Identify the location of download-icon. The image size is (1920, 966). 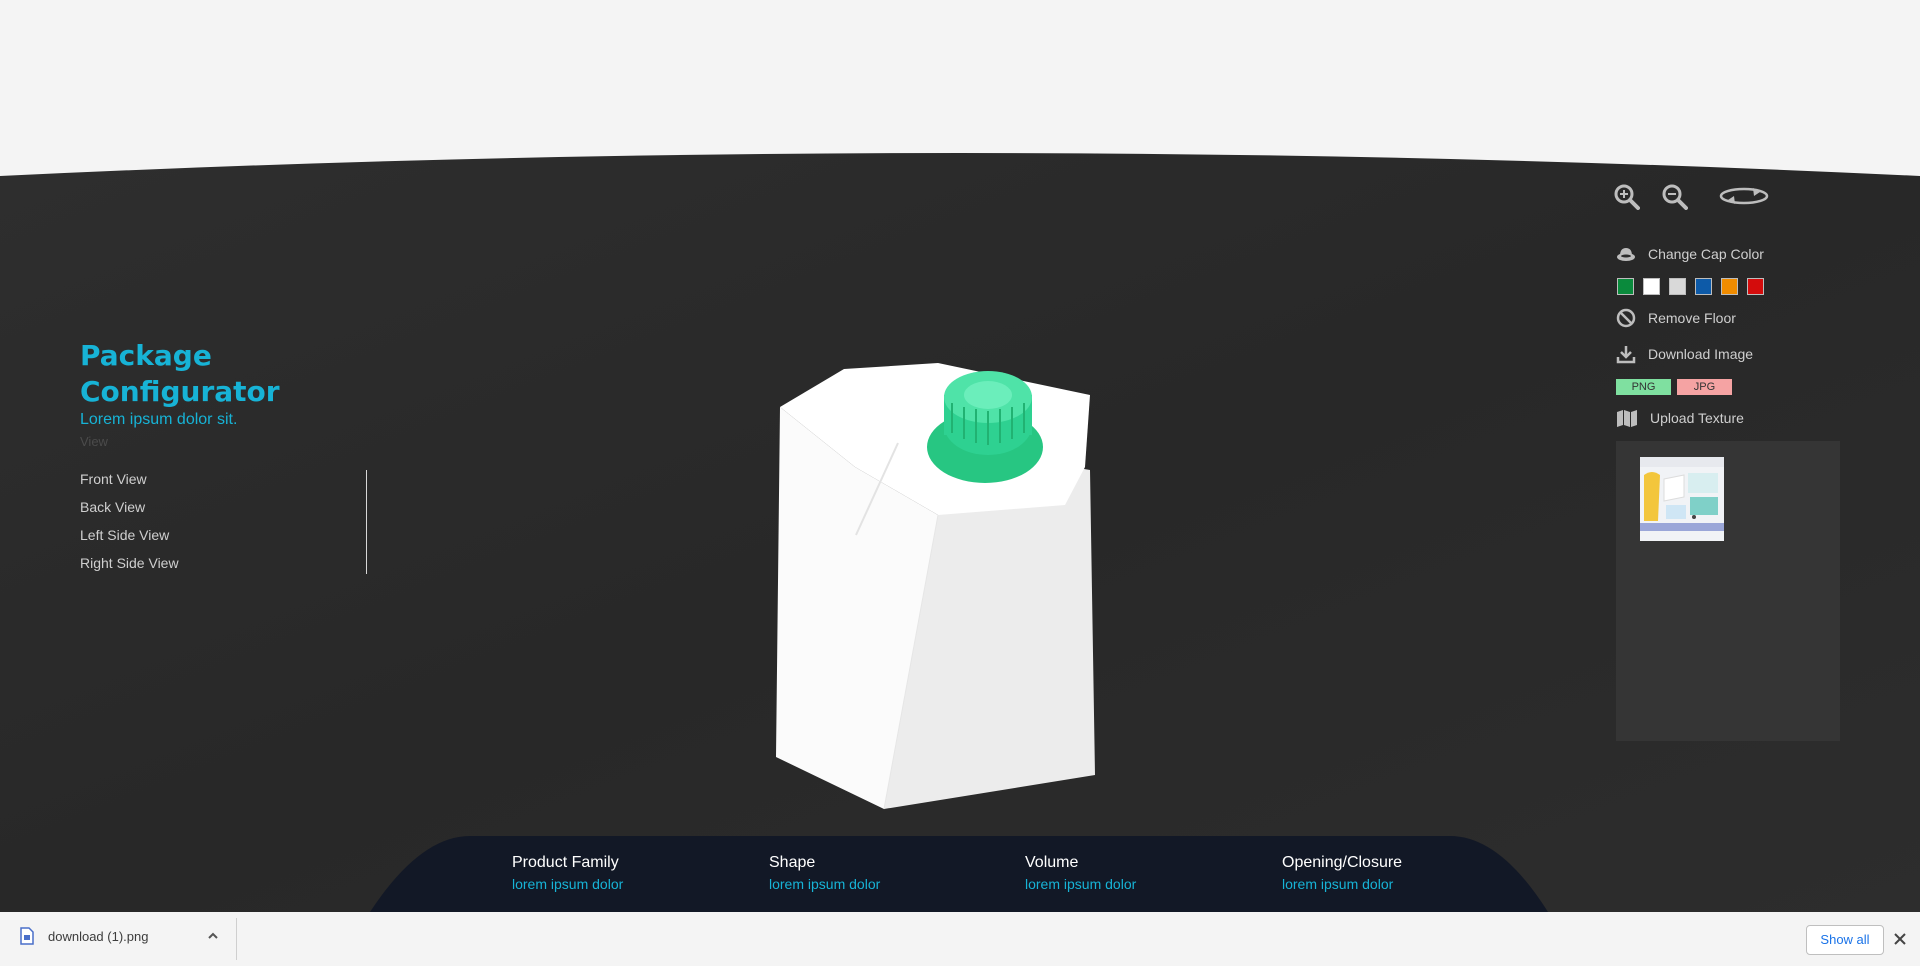
(1626, 355).